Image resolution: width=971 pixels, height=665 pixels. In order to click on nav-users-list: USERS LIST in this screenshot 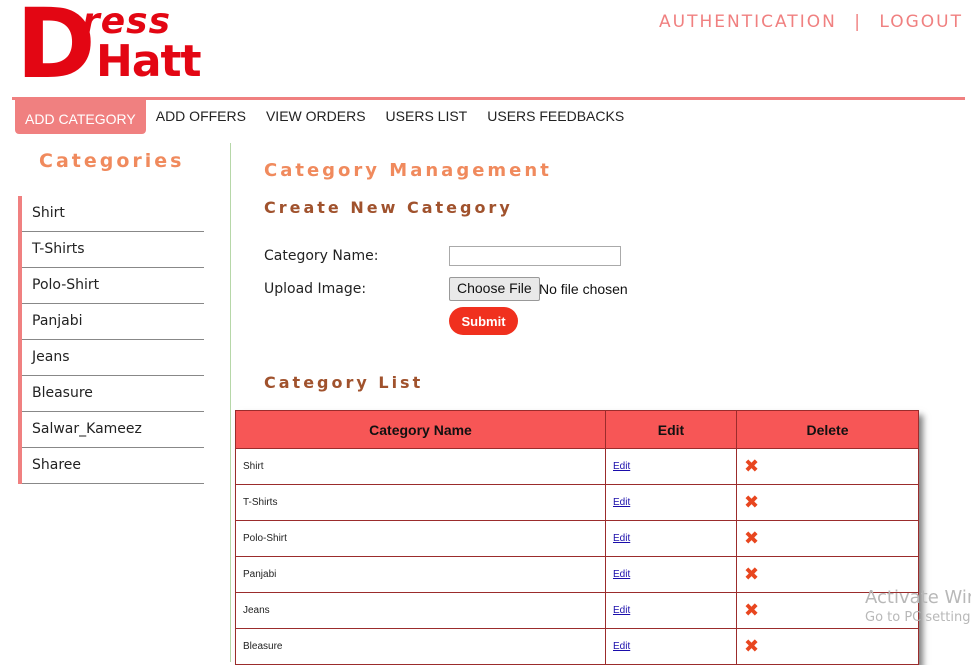, I will do `click(427, 117)`.